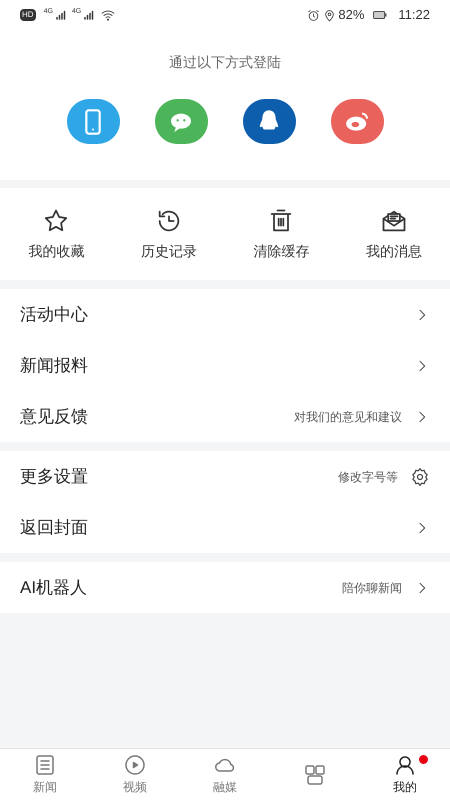 This screenshot has height=800, width=450. I want to click on menu-row: 活动中心, so click(225, 314).